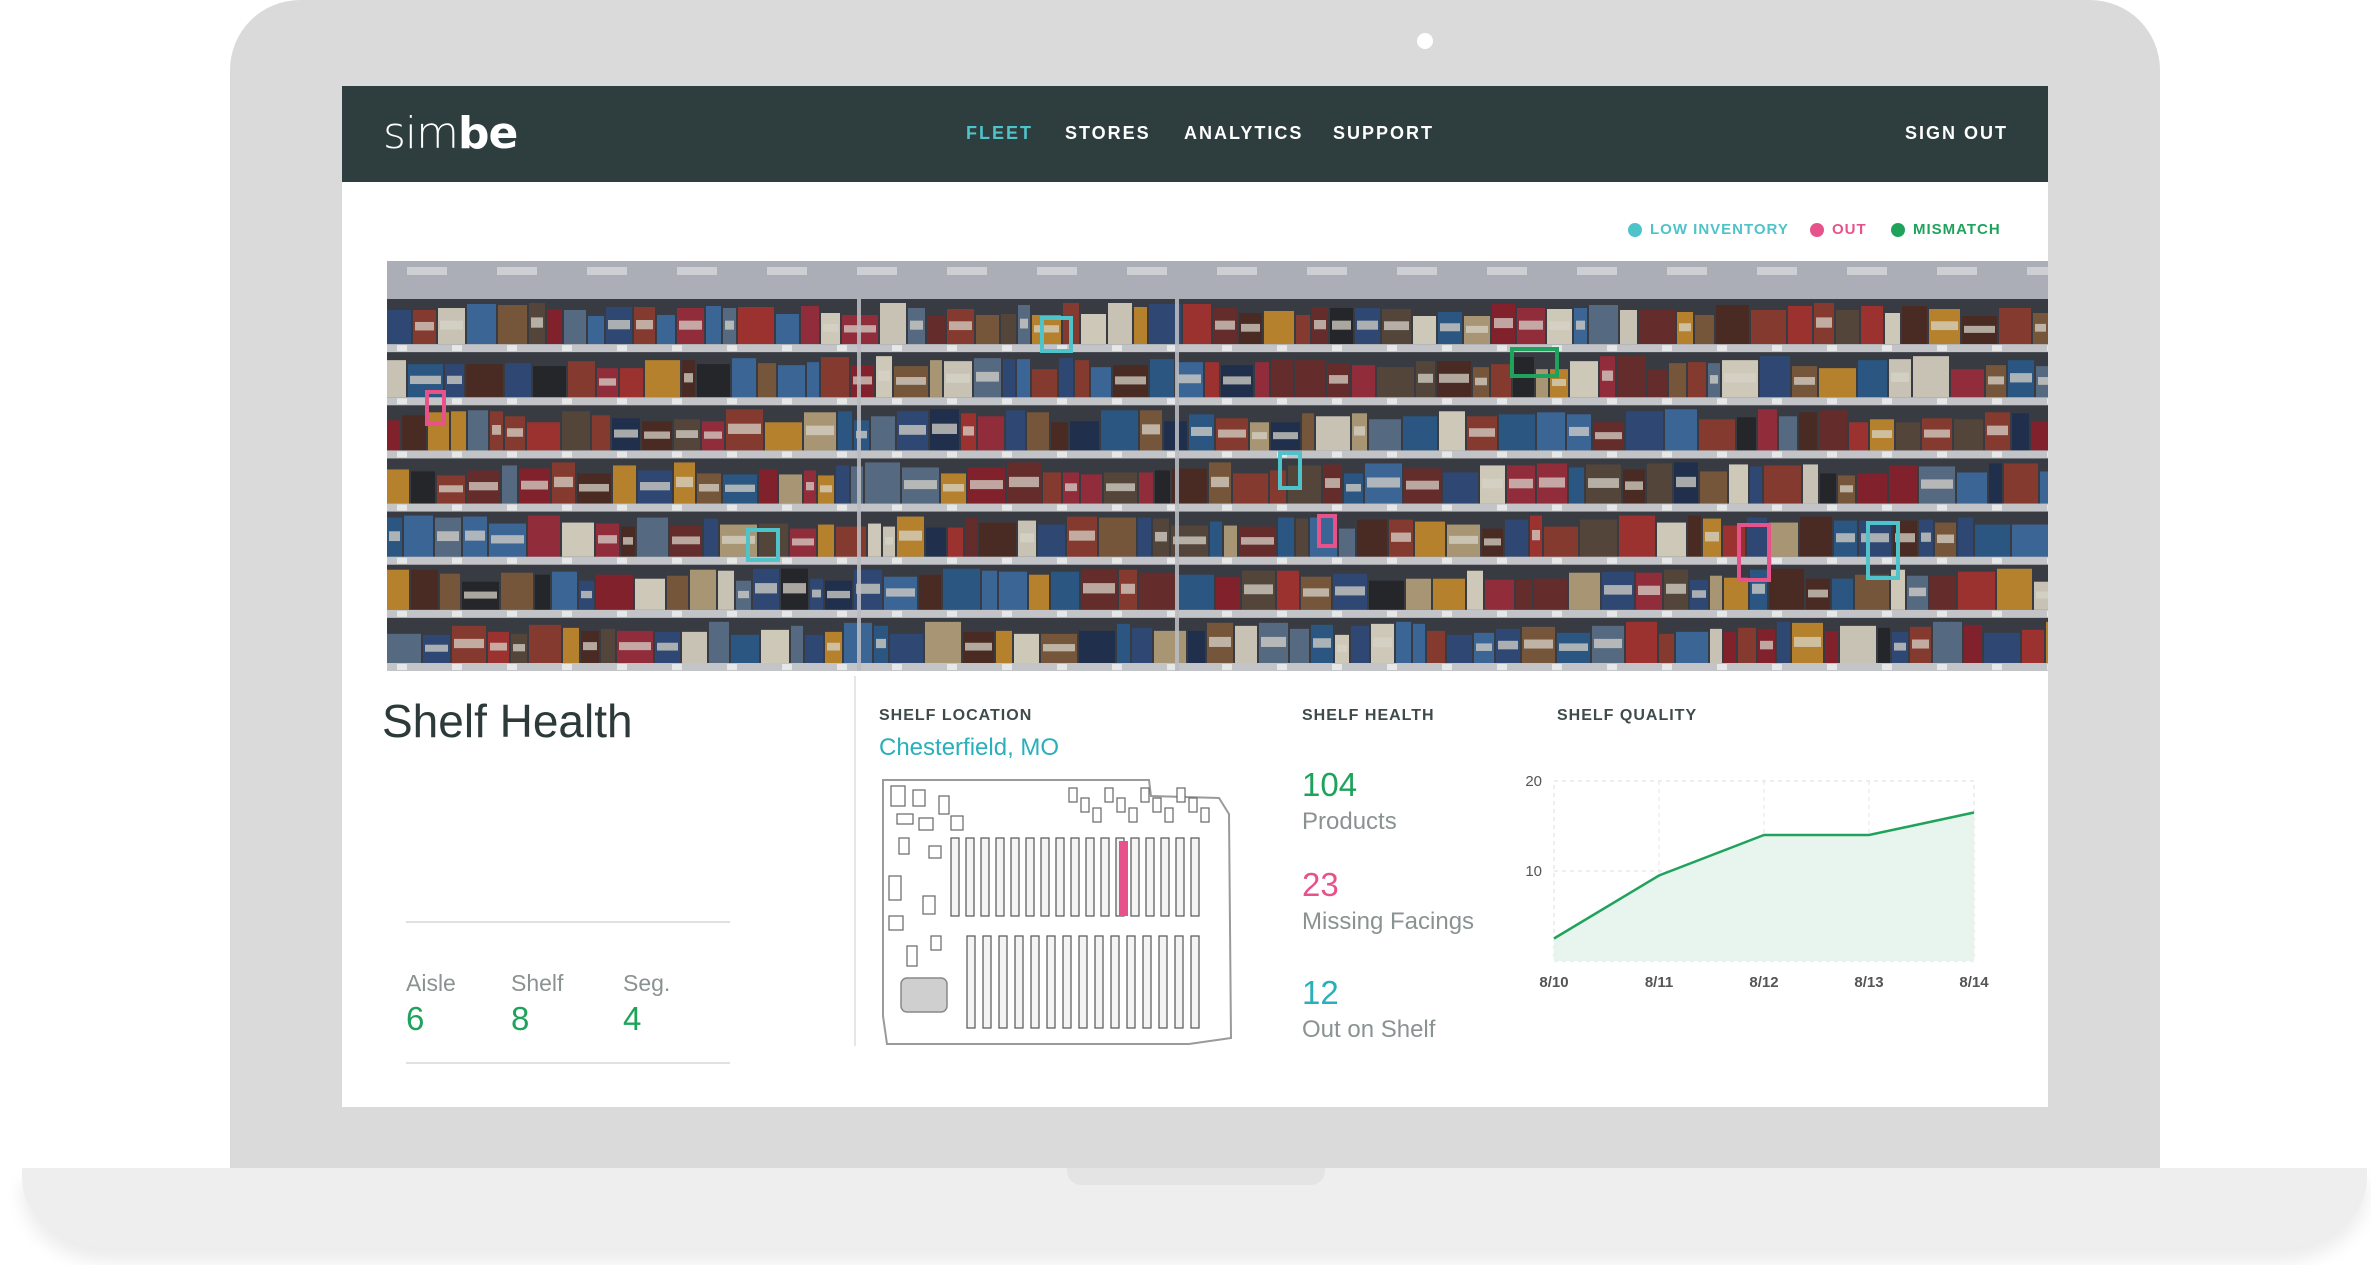 This screenshot has height=1265, width=2371. What do you see at coordinates (1849, 229) in the screenshot?
I see `legend-label: OUT` at bounding box center [1849, 229].